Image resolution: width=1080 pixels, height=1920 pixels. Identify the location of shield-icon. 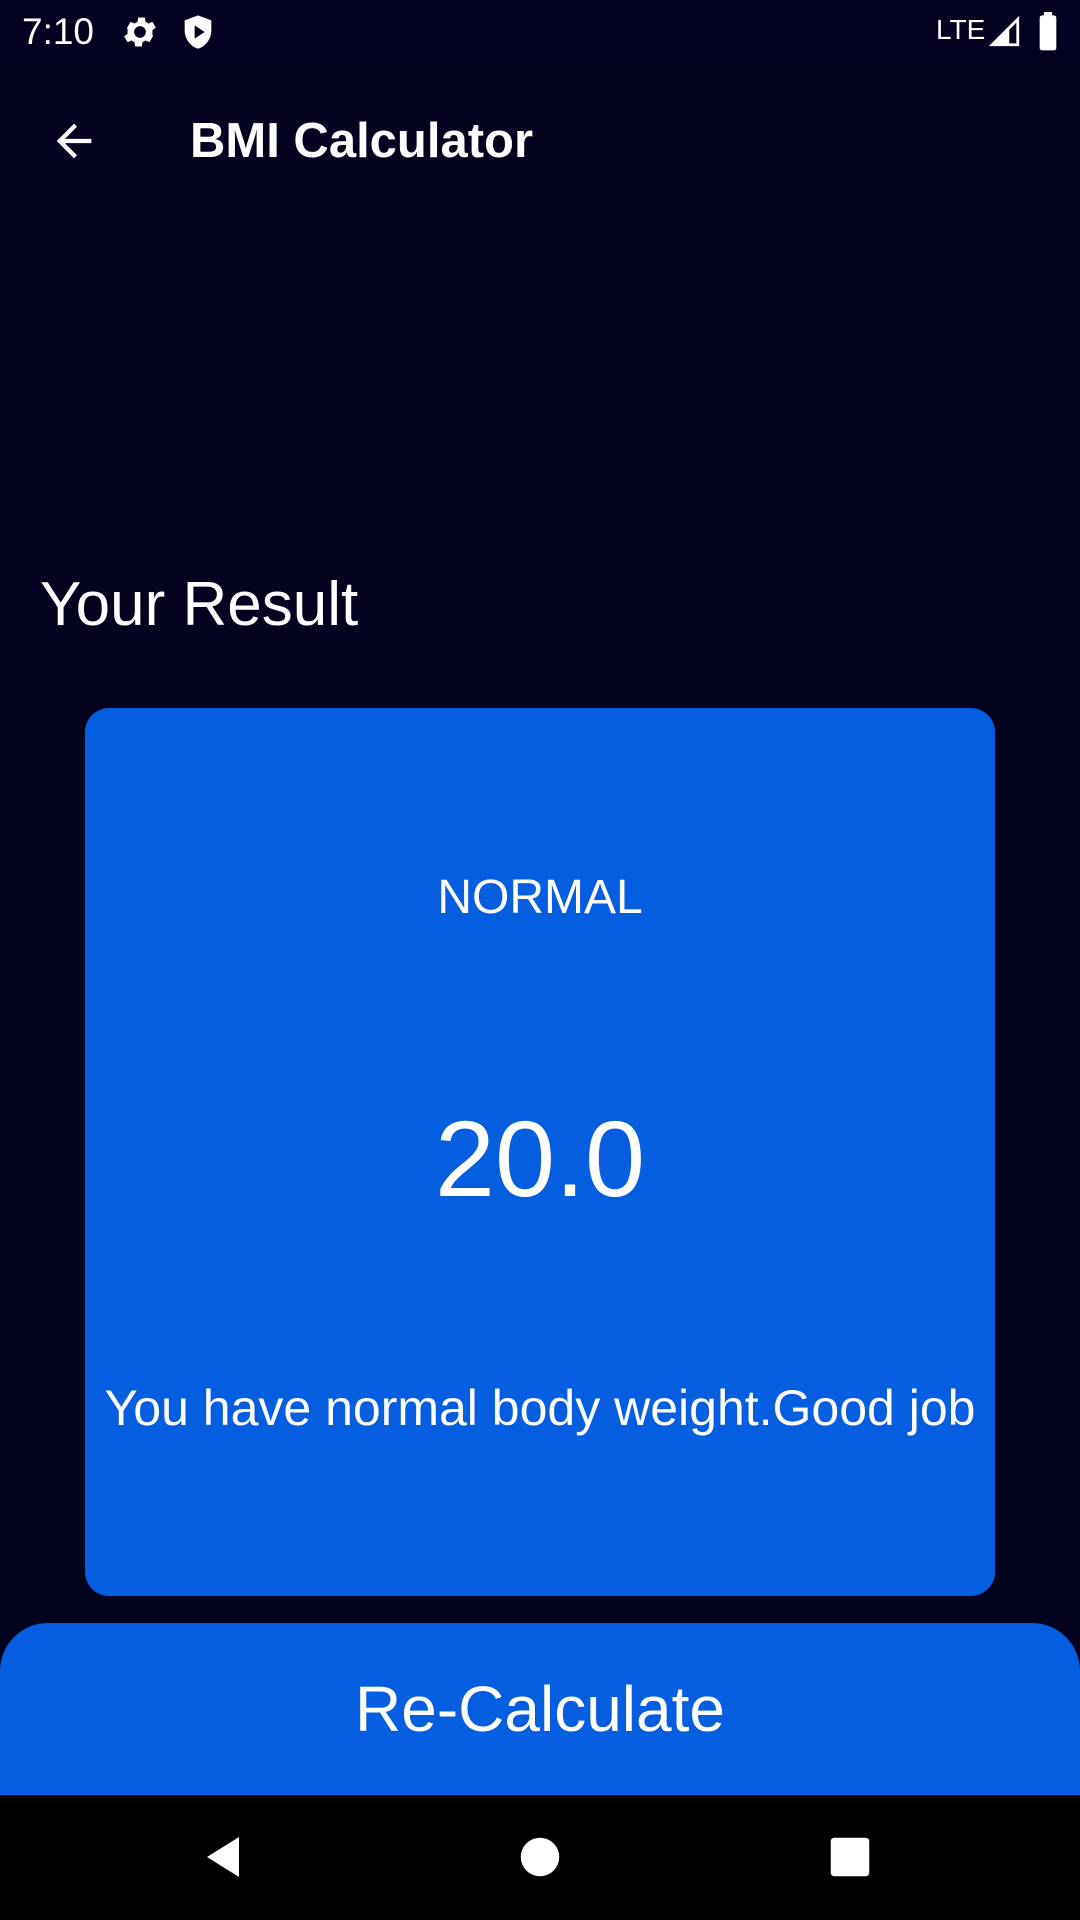
(198, 32).